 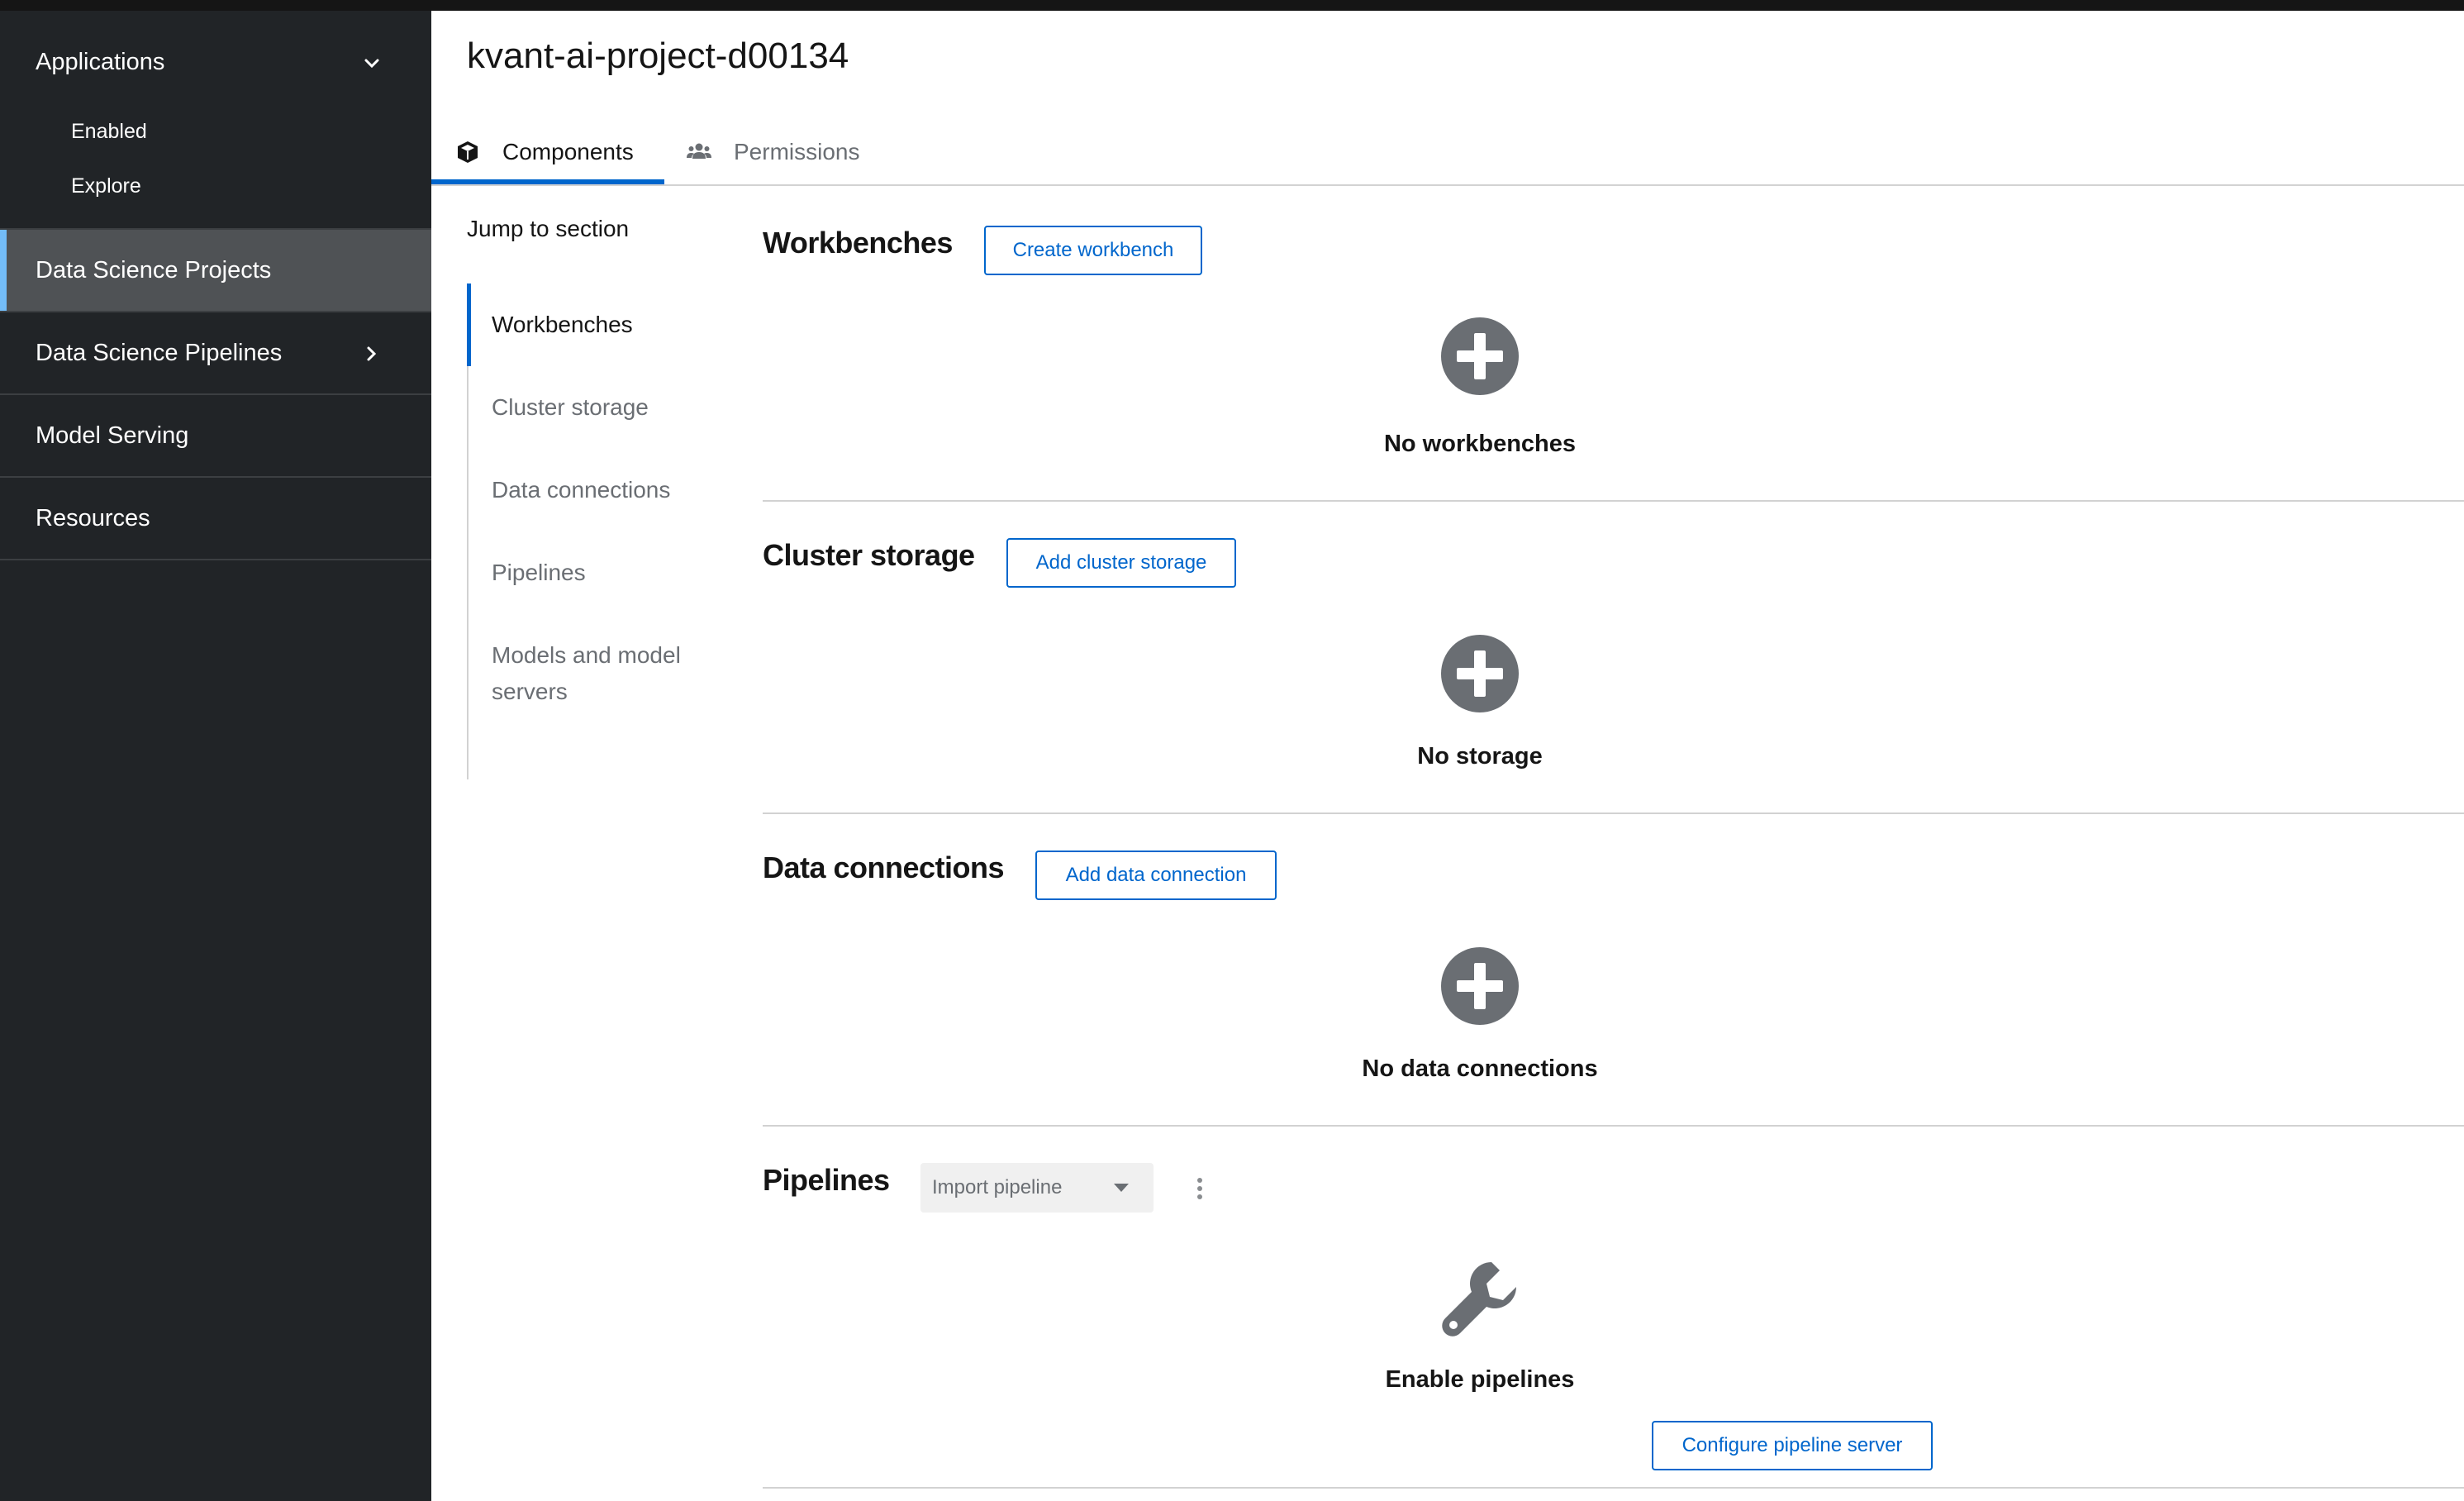 I want to click on tab-bar: Components Permissions, so click(x=1447, y=152).